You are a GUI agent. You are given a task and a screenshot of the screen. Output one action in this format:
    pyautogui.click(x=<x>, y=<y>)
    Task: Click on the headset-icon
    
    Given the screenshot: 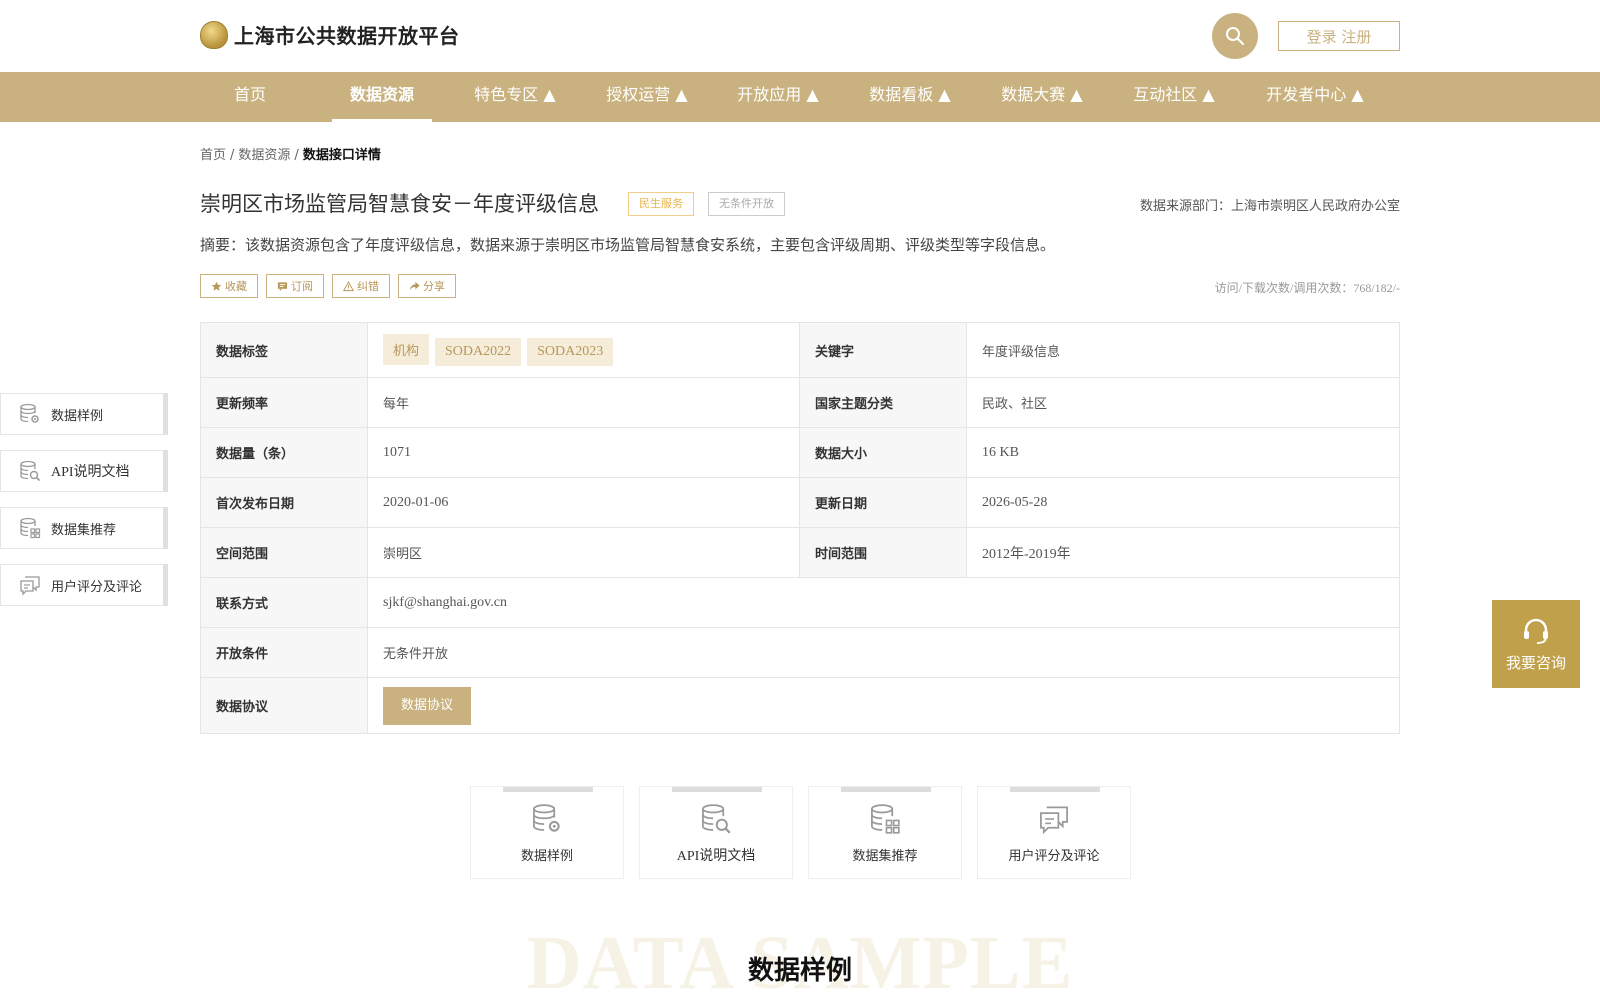 What is the action you would take?
    pyautogui.click(x=1536, y=631)
    